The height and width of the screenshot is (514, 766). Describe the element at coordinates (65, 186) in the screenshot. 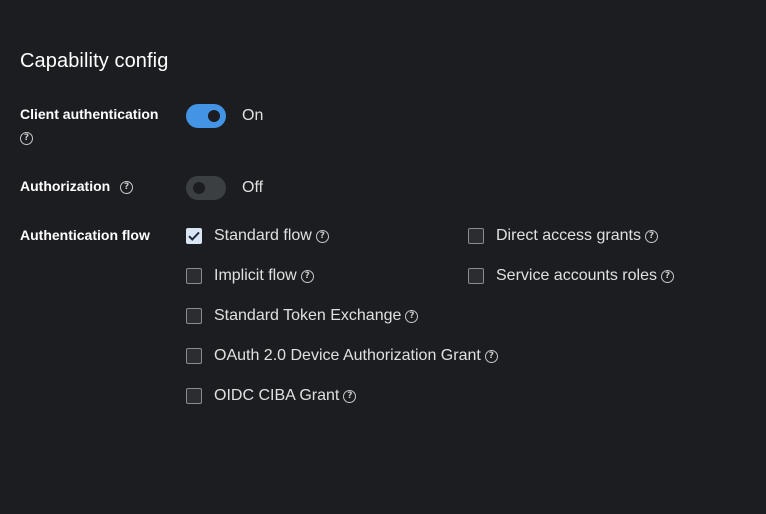

I see `authorization-label-text: Authorization` at that location.